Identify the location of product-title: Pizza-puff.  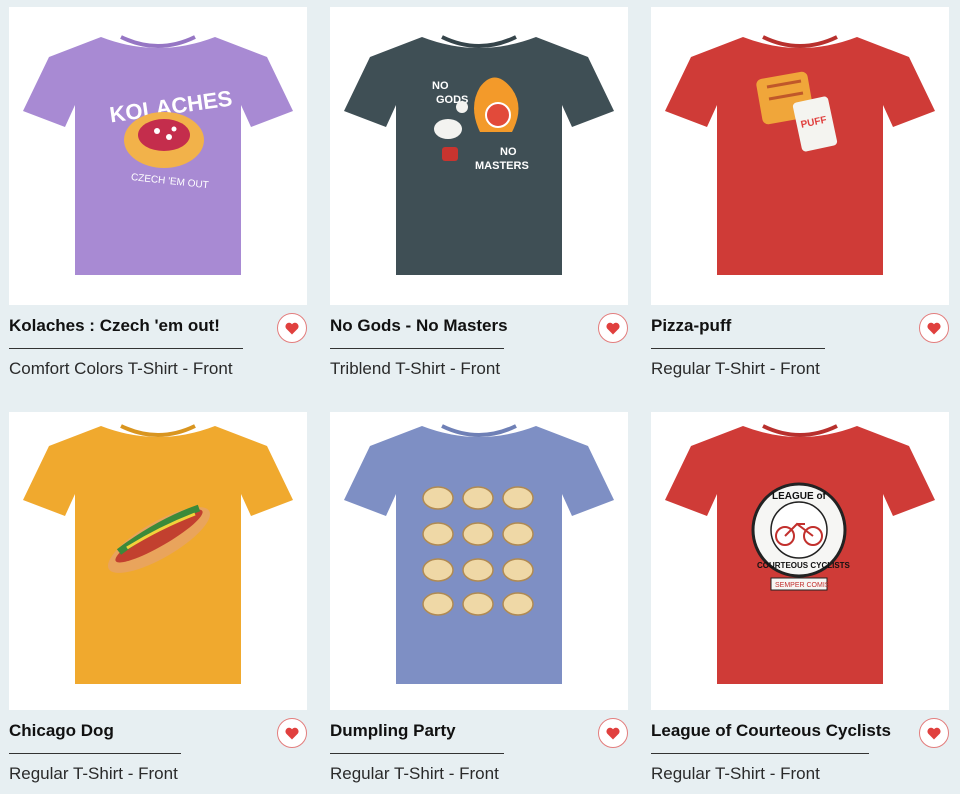
(691, 326).